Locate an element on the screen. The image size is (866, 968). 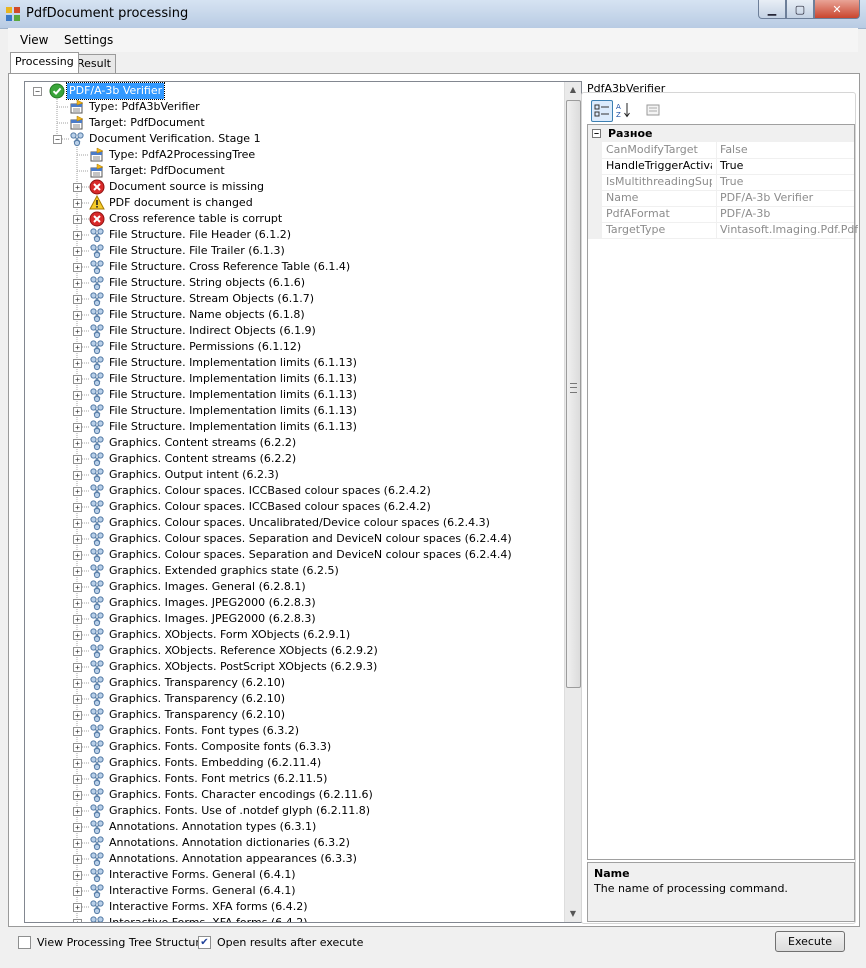
property-value: False is located at coordinates (787, 150).